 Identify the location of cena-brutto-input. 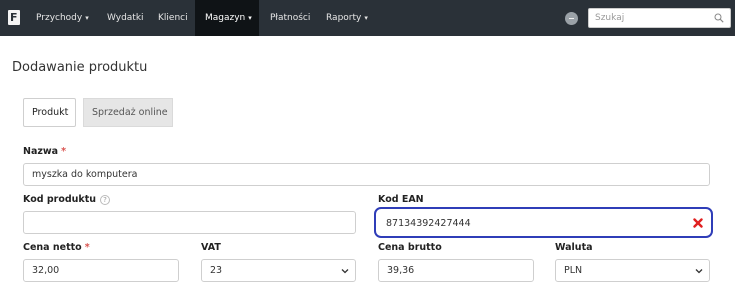
(449, 270).